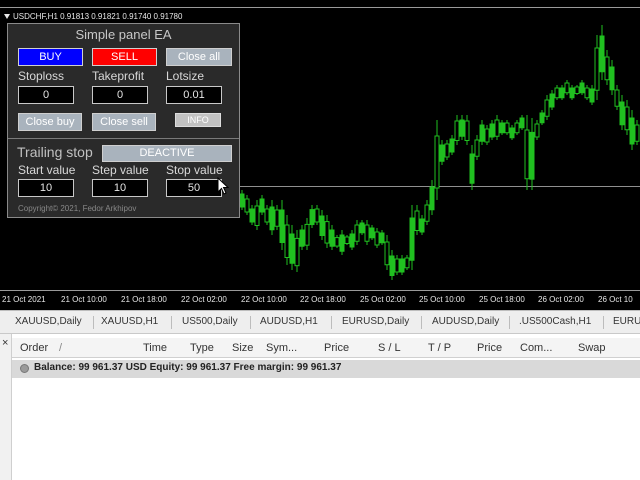  What do you see at coordinates (375, 321) in the screenshot?
I see `tab-eurusd-daily: EURUSD,Daily` at bounding box center [375, 321].